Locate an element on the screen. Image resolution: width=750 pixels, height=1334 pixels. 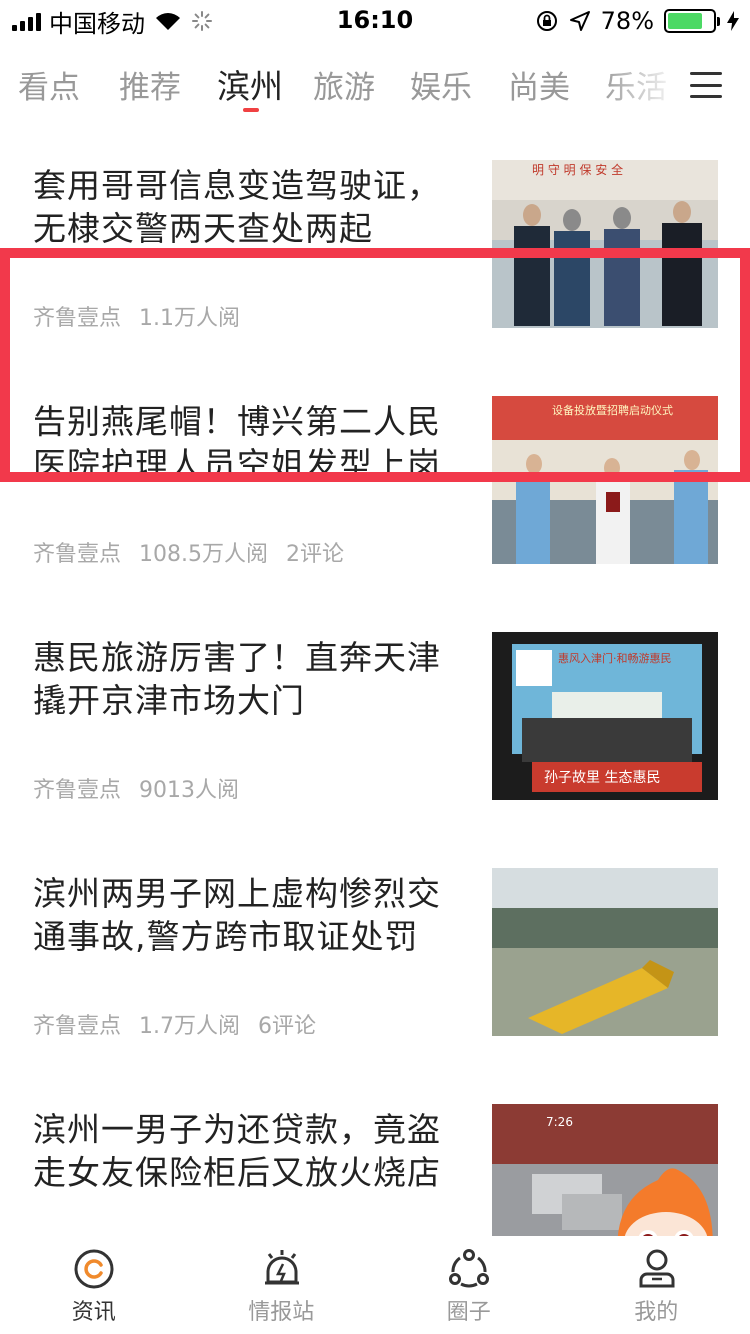
news-thumbnail: 明 守 明 保 安 全 is located at coordinates (605, 244).